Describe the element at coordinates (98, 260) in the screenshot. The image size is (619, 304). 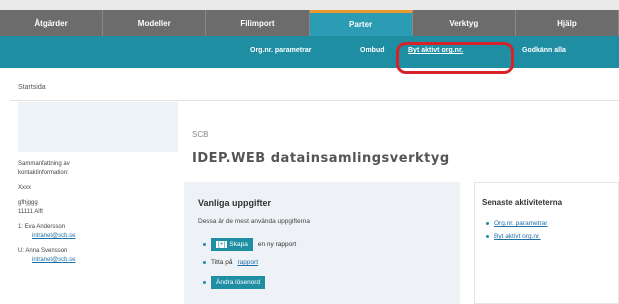
I see `contact-email-2: intranet@scb.se` at that location.